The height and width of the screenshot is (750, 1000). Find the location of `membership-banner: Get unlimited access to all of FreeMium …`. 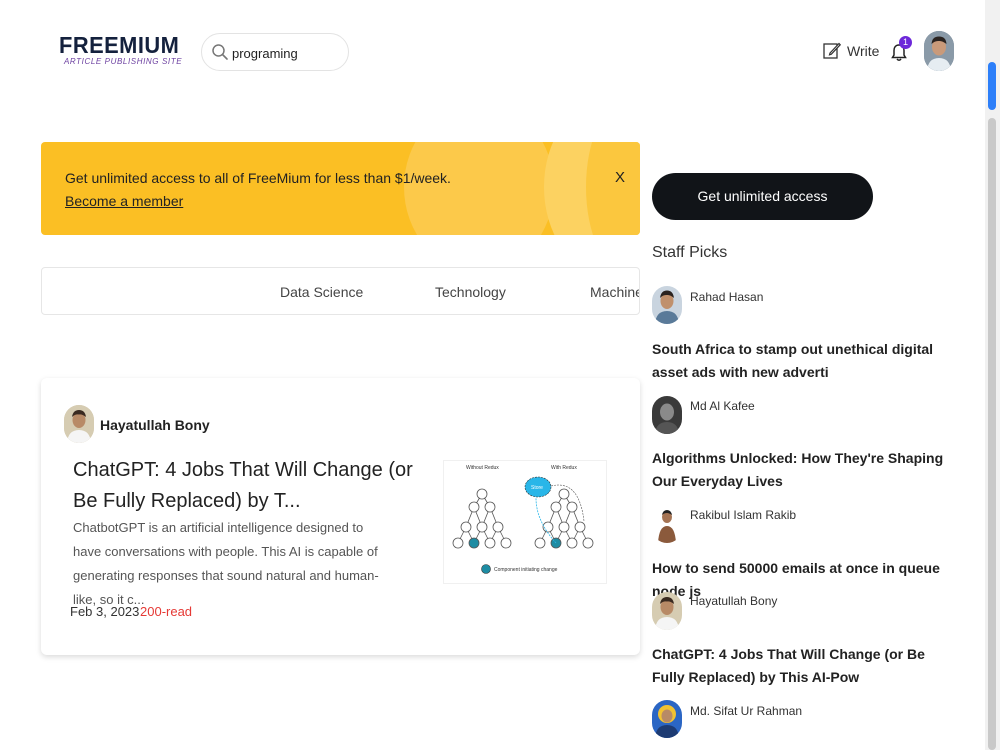

membership-banner: Get unlimited access to all of FreeMium … is located at coordinates (340, 188).